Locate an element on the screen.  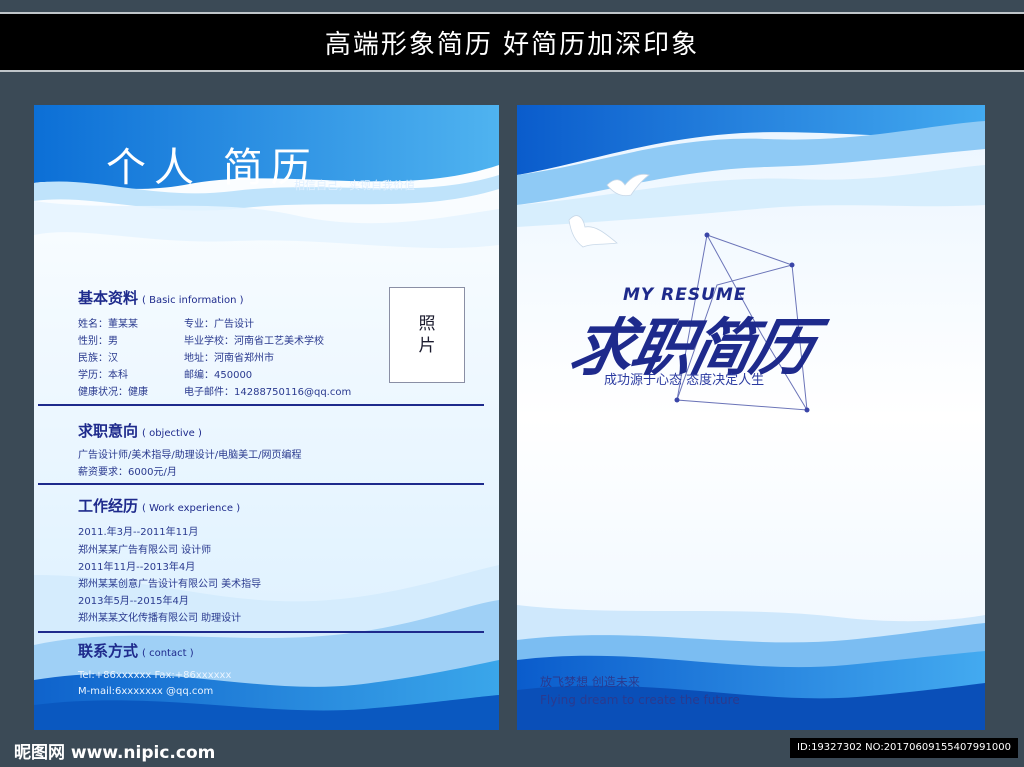
basic-info-title: 基本资料 is located at coordinates (108, 298).